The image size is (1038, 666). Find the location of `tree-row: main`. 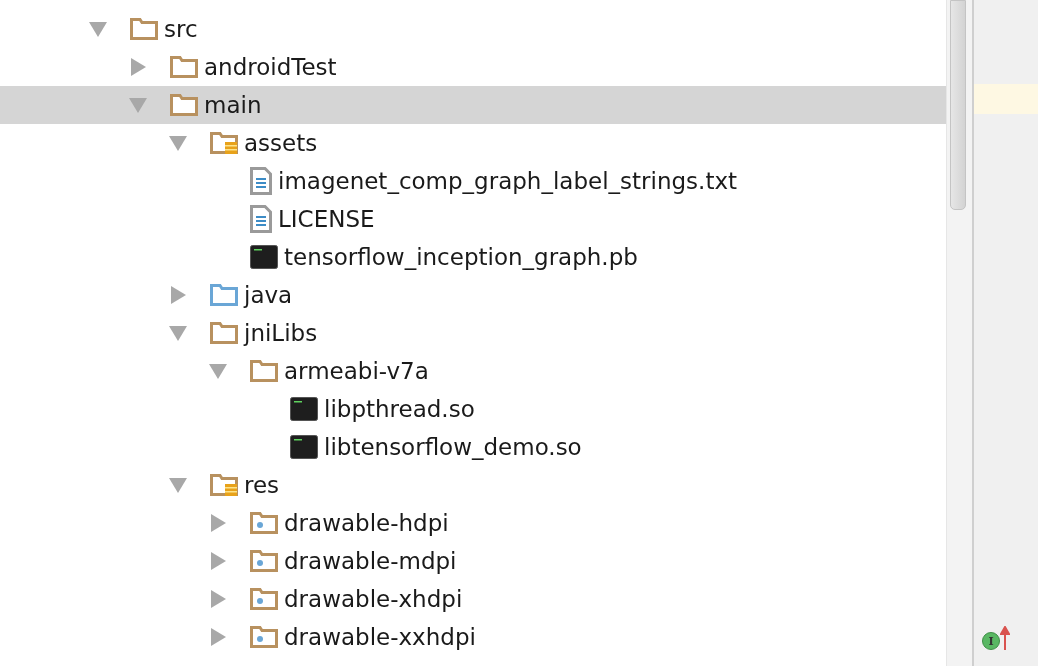

tree-row: main is located at coordinates (473, 105).